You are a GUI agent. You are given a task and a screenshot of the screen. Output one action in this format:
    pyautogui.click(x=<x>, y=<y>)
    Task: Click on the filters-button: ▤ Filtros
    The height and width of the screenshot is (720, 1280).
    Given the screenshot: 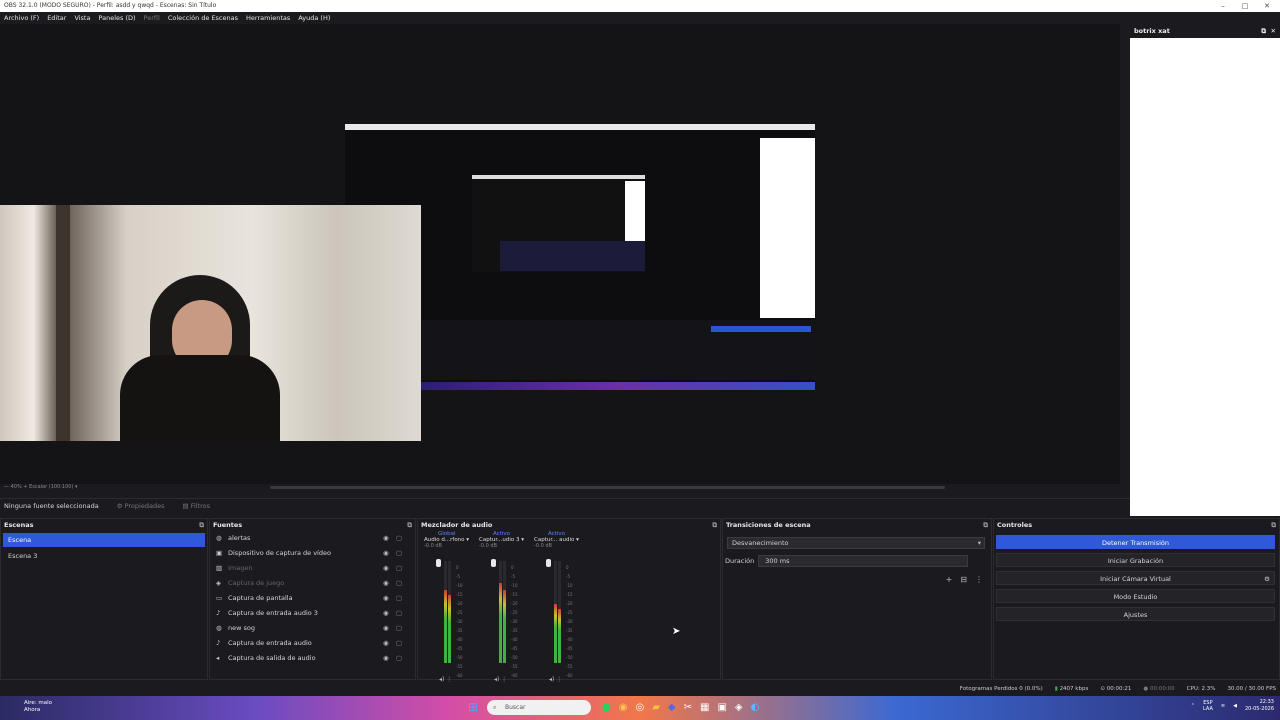 What is the action you would take?
    pyautogui.click(x=196, y=506)
    